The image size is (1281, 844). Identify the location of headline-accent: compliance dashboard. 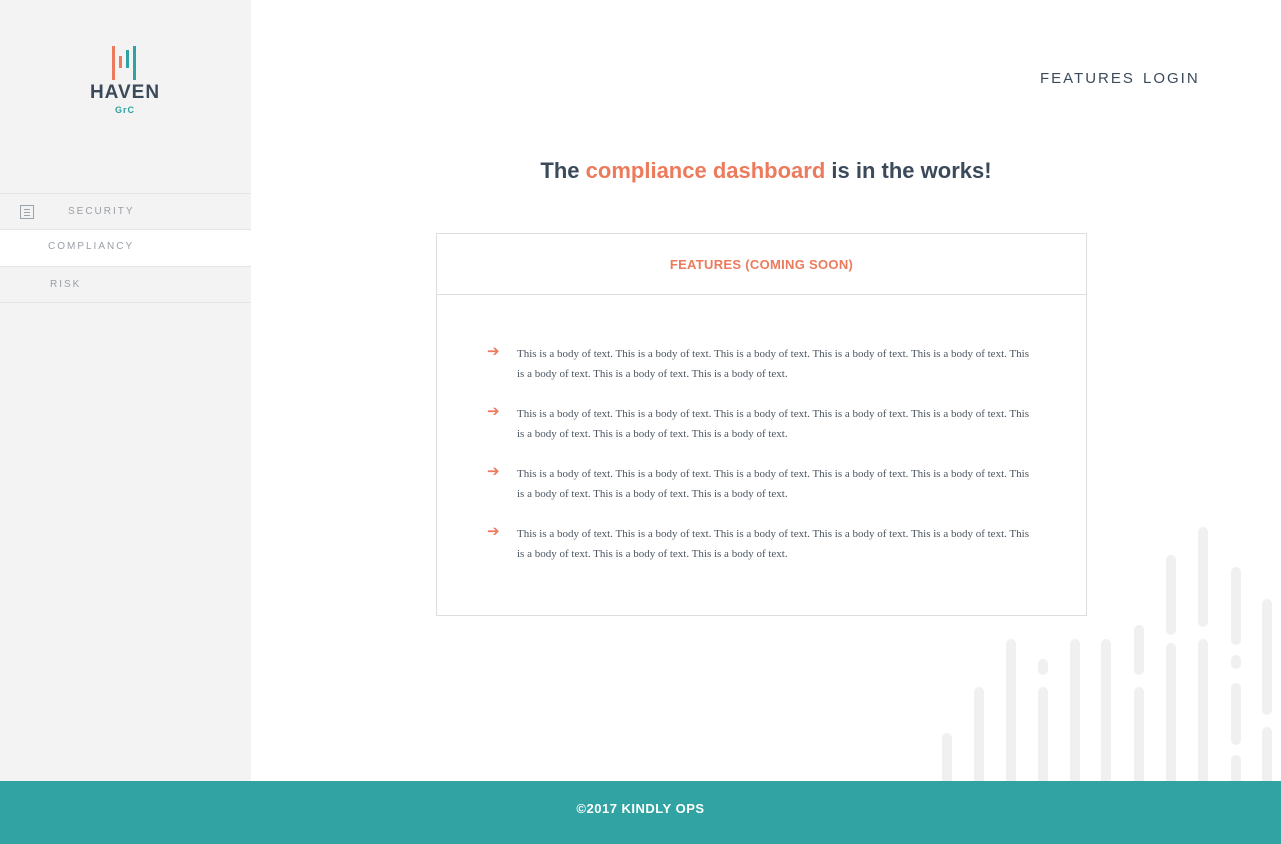
(705, 170).